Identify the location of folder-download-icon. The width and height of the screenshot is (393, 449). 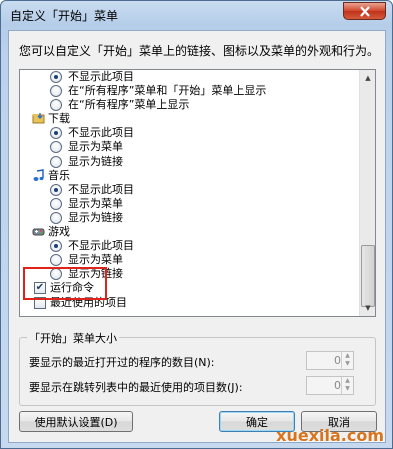
(38, 118).